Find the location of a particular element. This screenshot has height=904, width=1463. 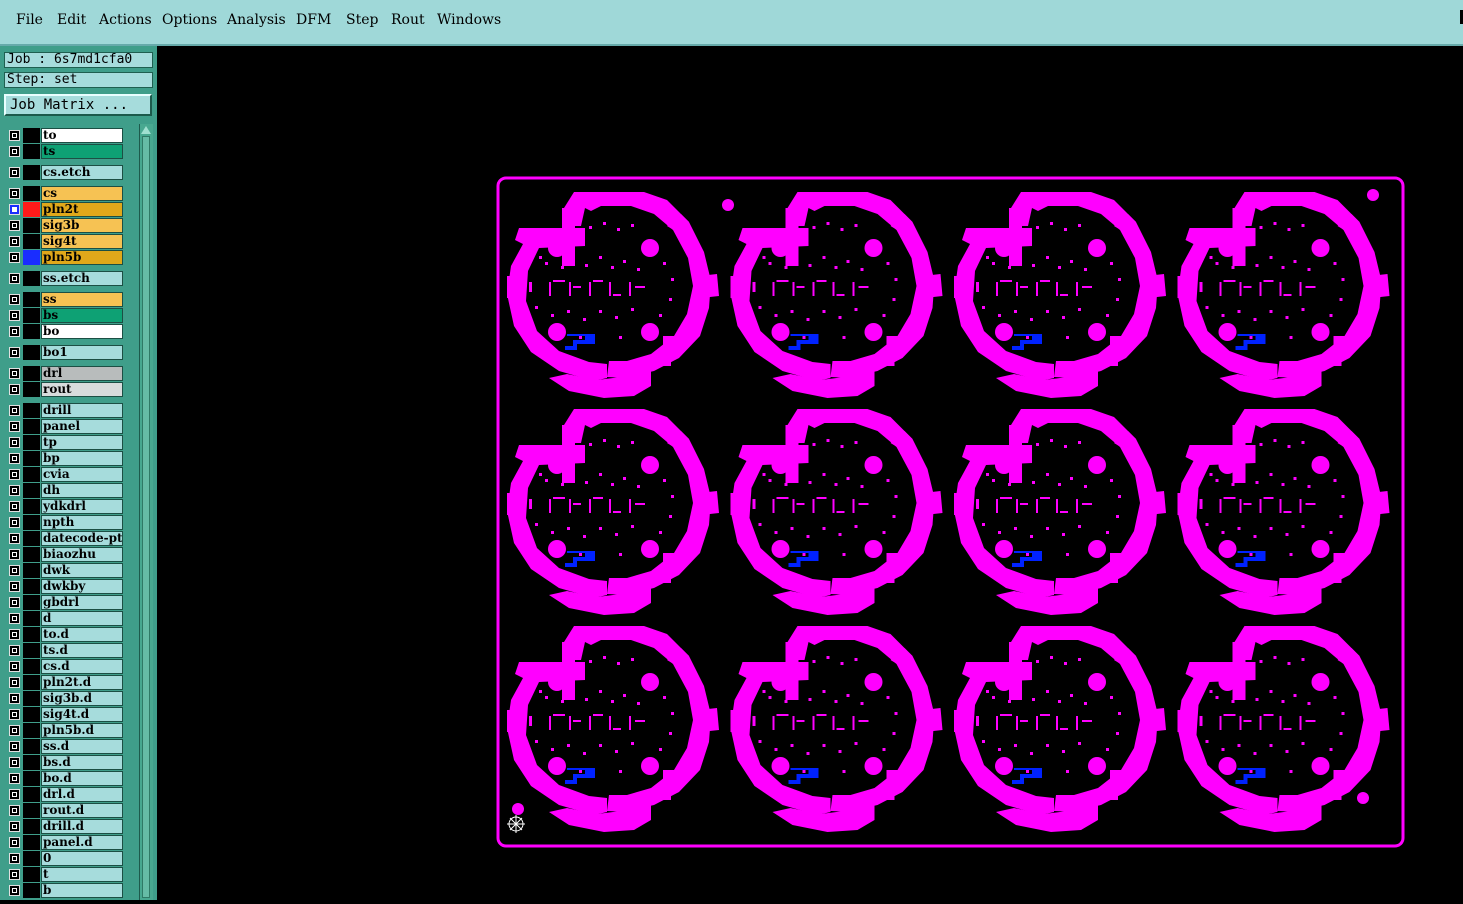

layer-name: cs is located at coordinates (82, 193).